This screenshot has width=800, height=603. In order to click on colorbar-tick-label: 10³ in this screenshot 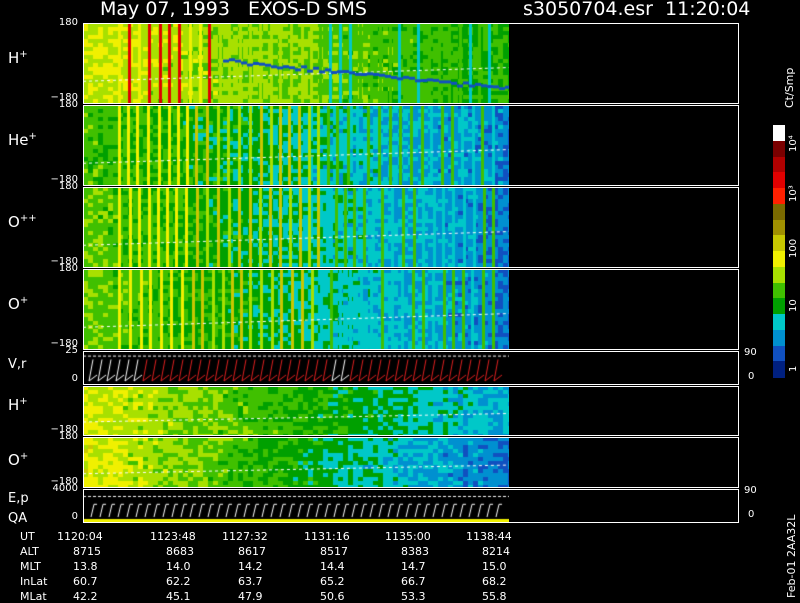, I will do `click(793, 193)`.